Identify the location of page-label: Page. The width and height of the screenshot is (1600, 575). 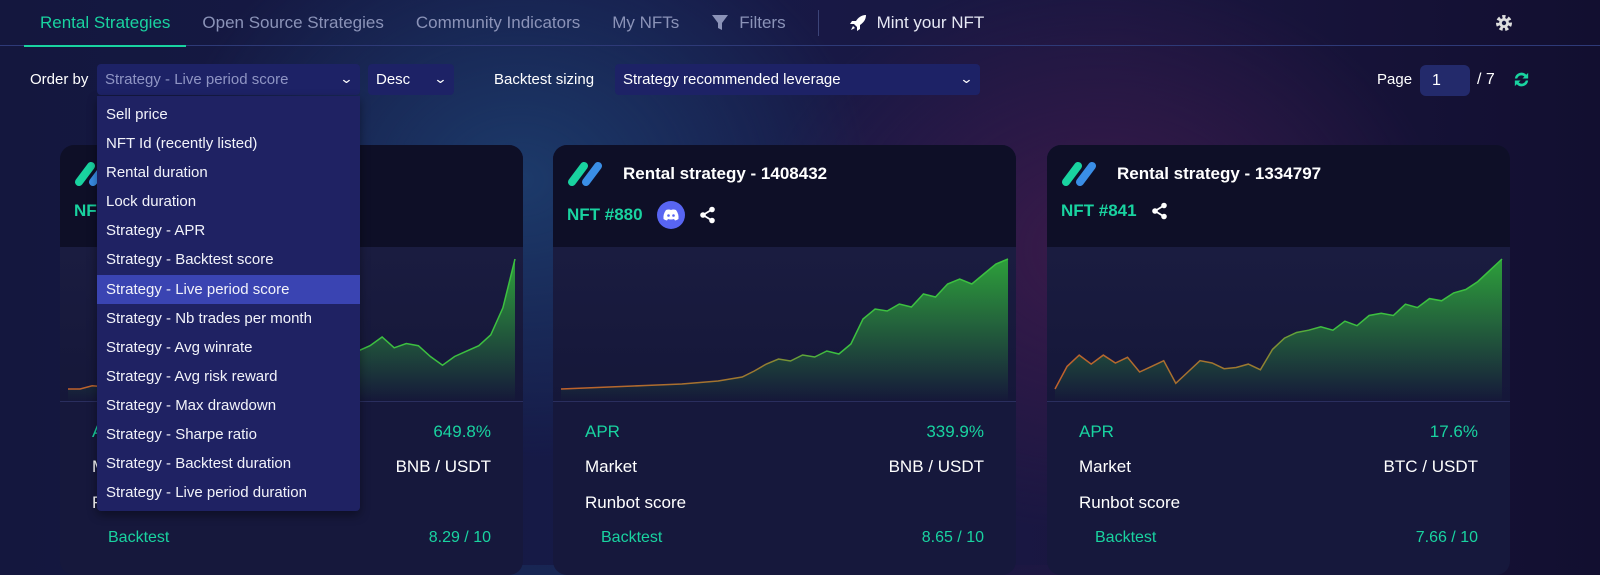
(1395, 79).